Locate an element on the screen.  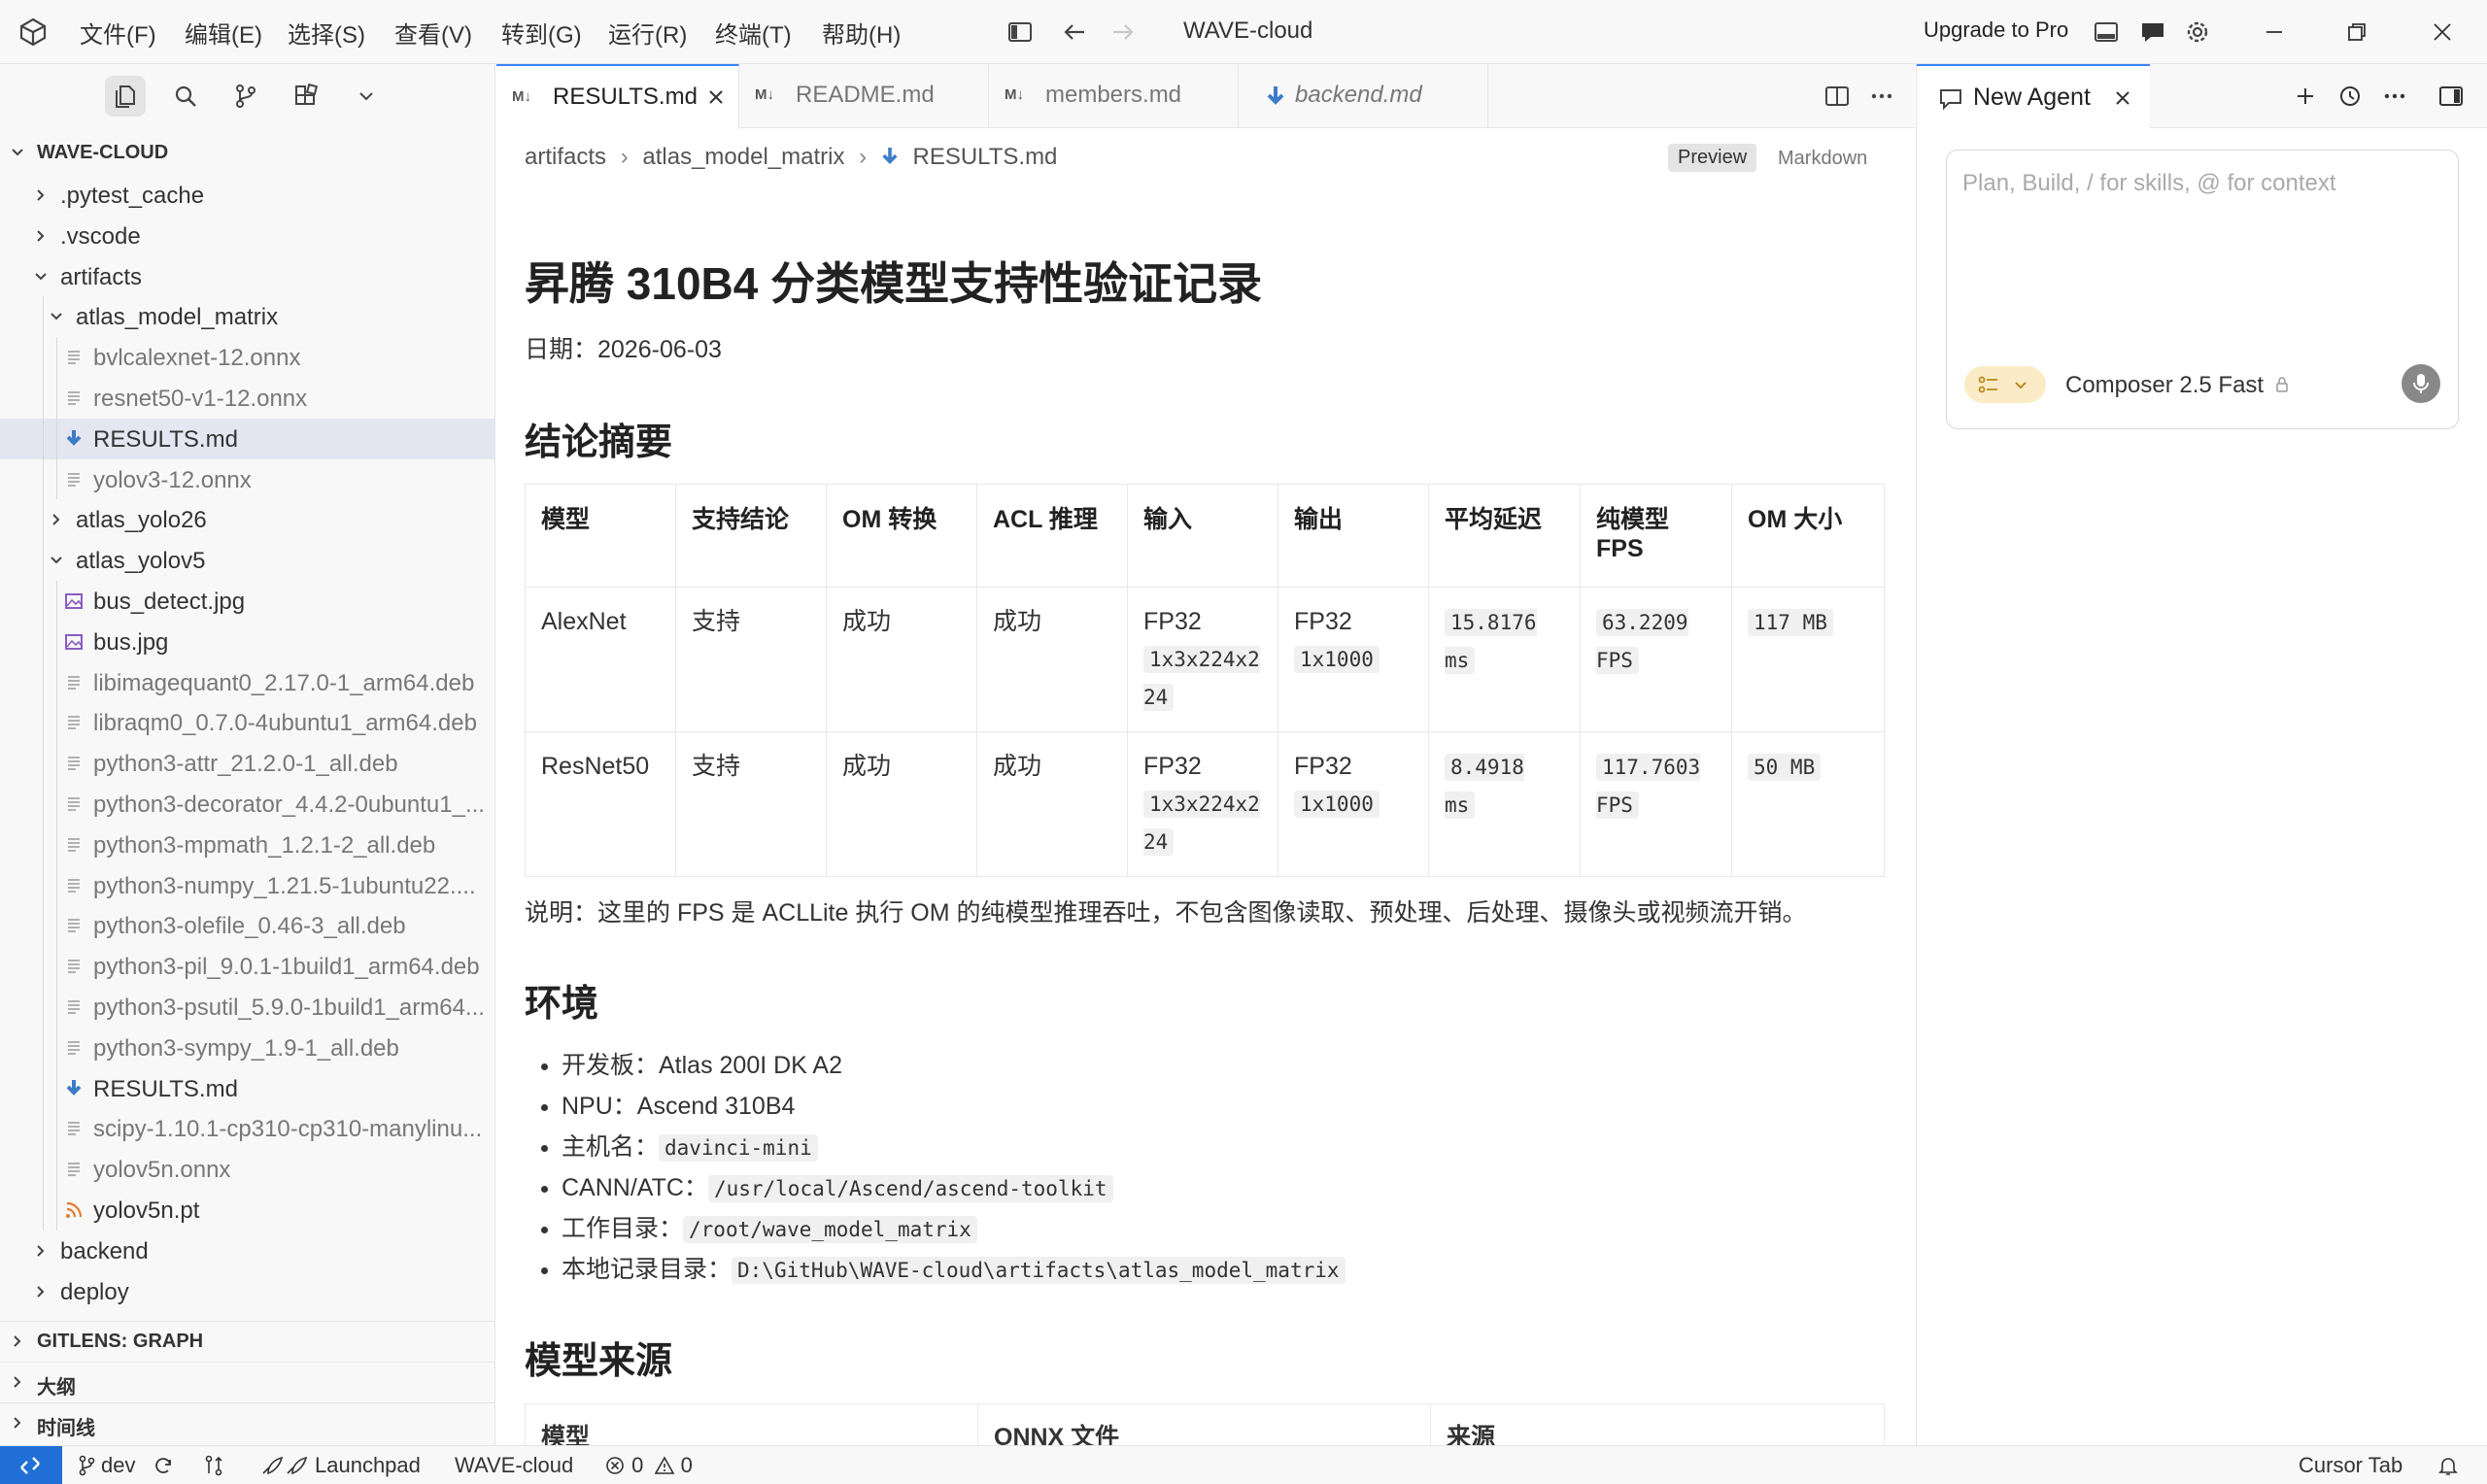
git-compare-icon is located at coordinates (213, 1465).